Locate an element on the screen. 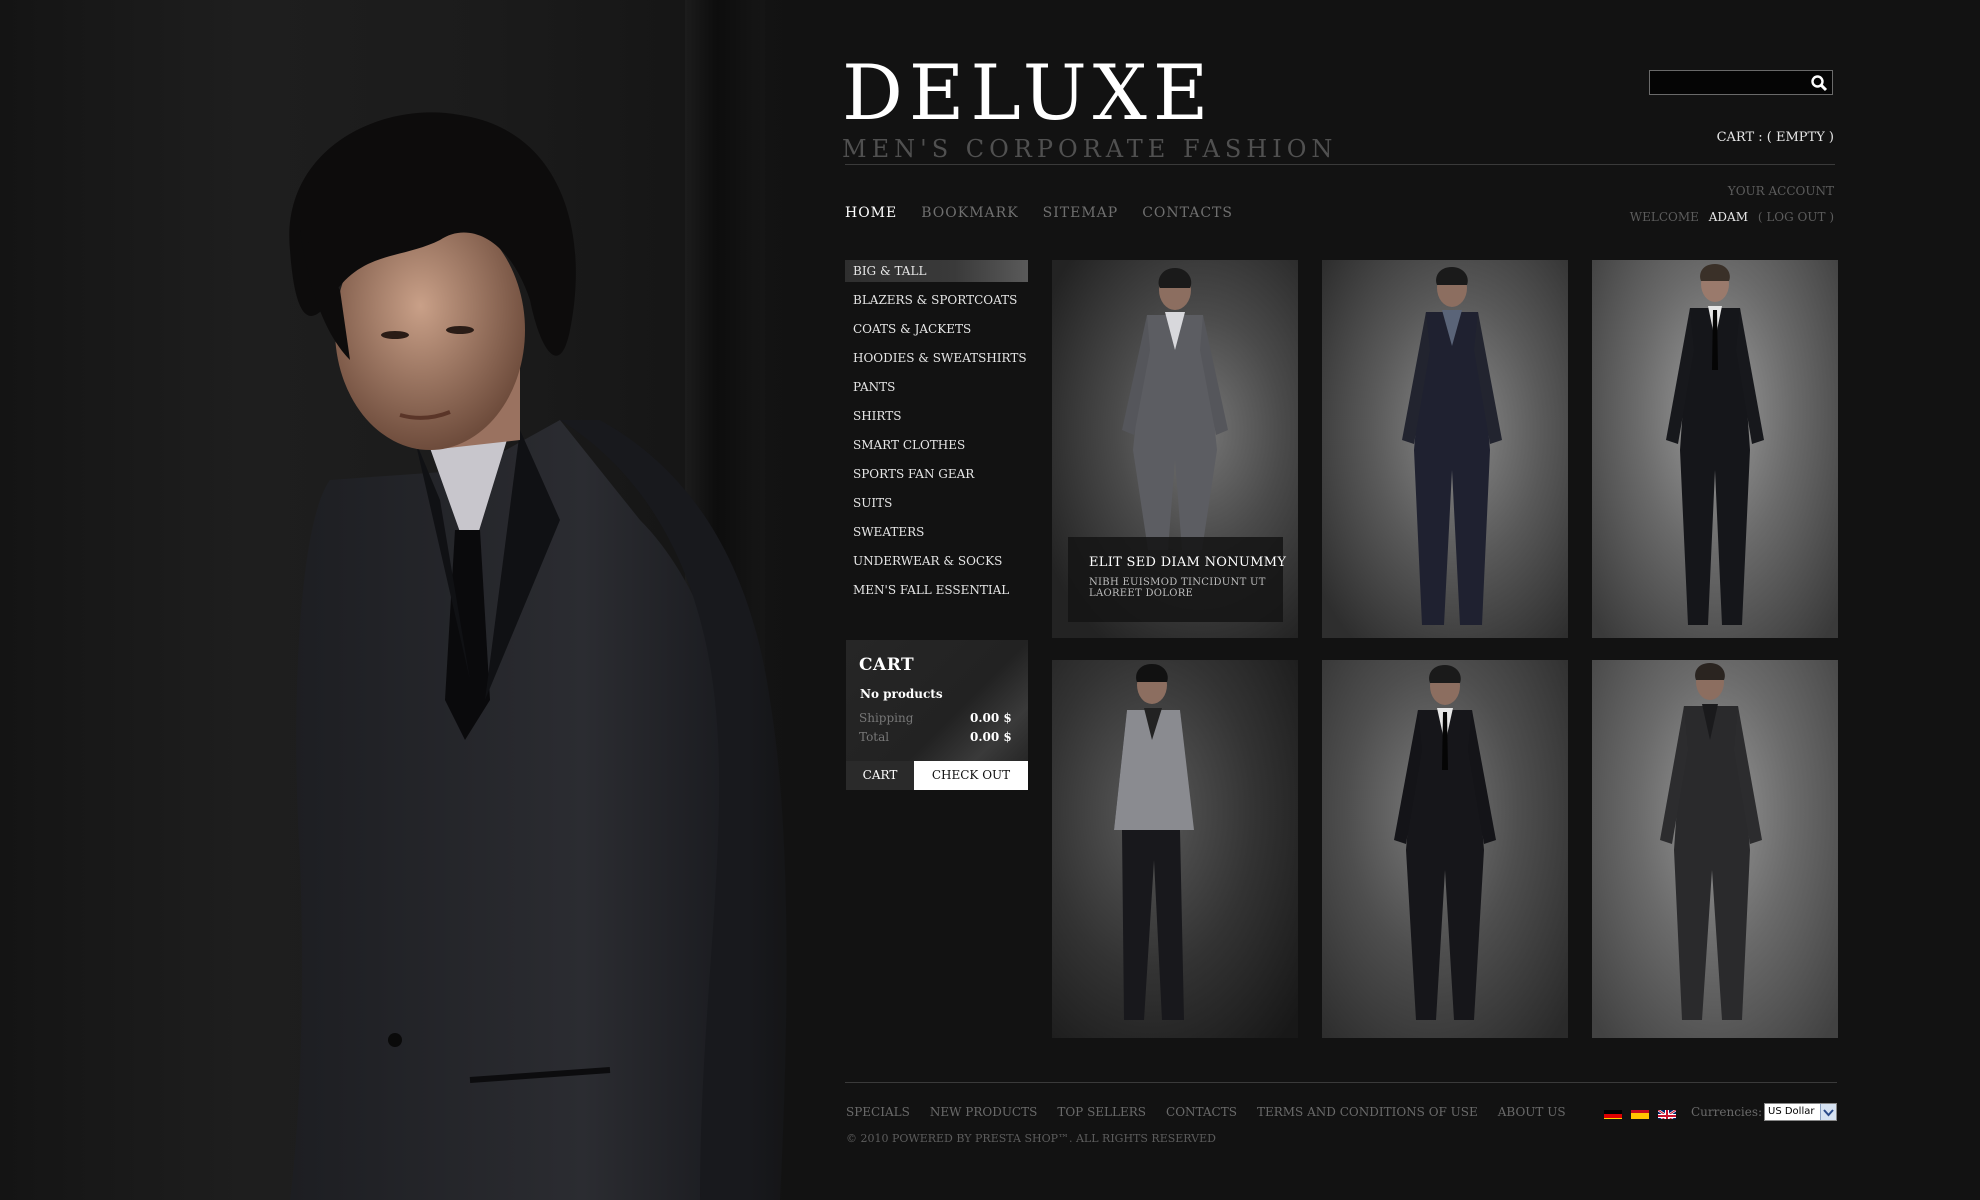 The height and width of the screenshot is (1200, 1980). cart-button: CART is located at coordinates (880, 775).